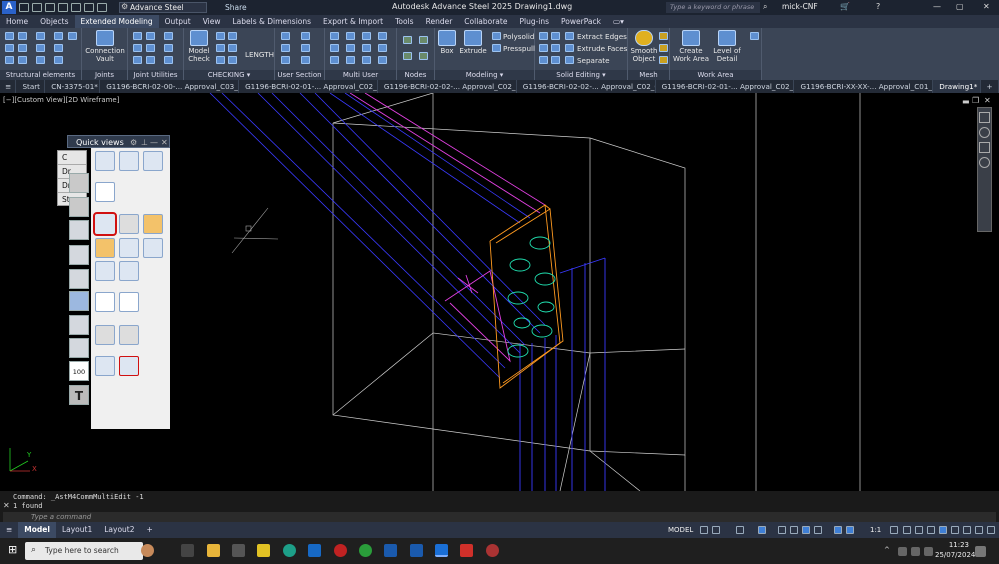 The width and height of the screenshot is (999, 564). Describe the element at coordinates (365, 550) in the screenshot. I see `chat-app-icon` at that location.